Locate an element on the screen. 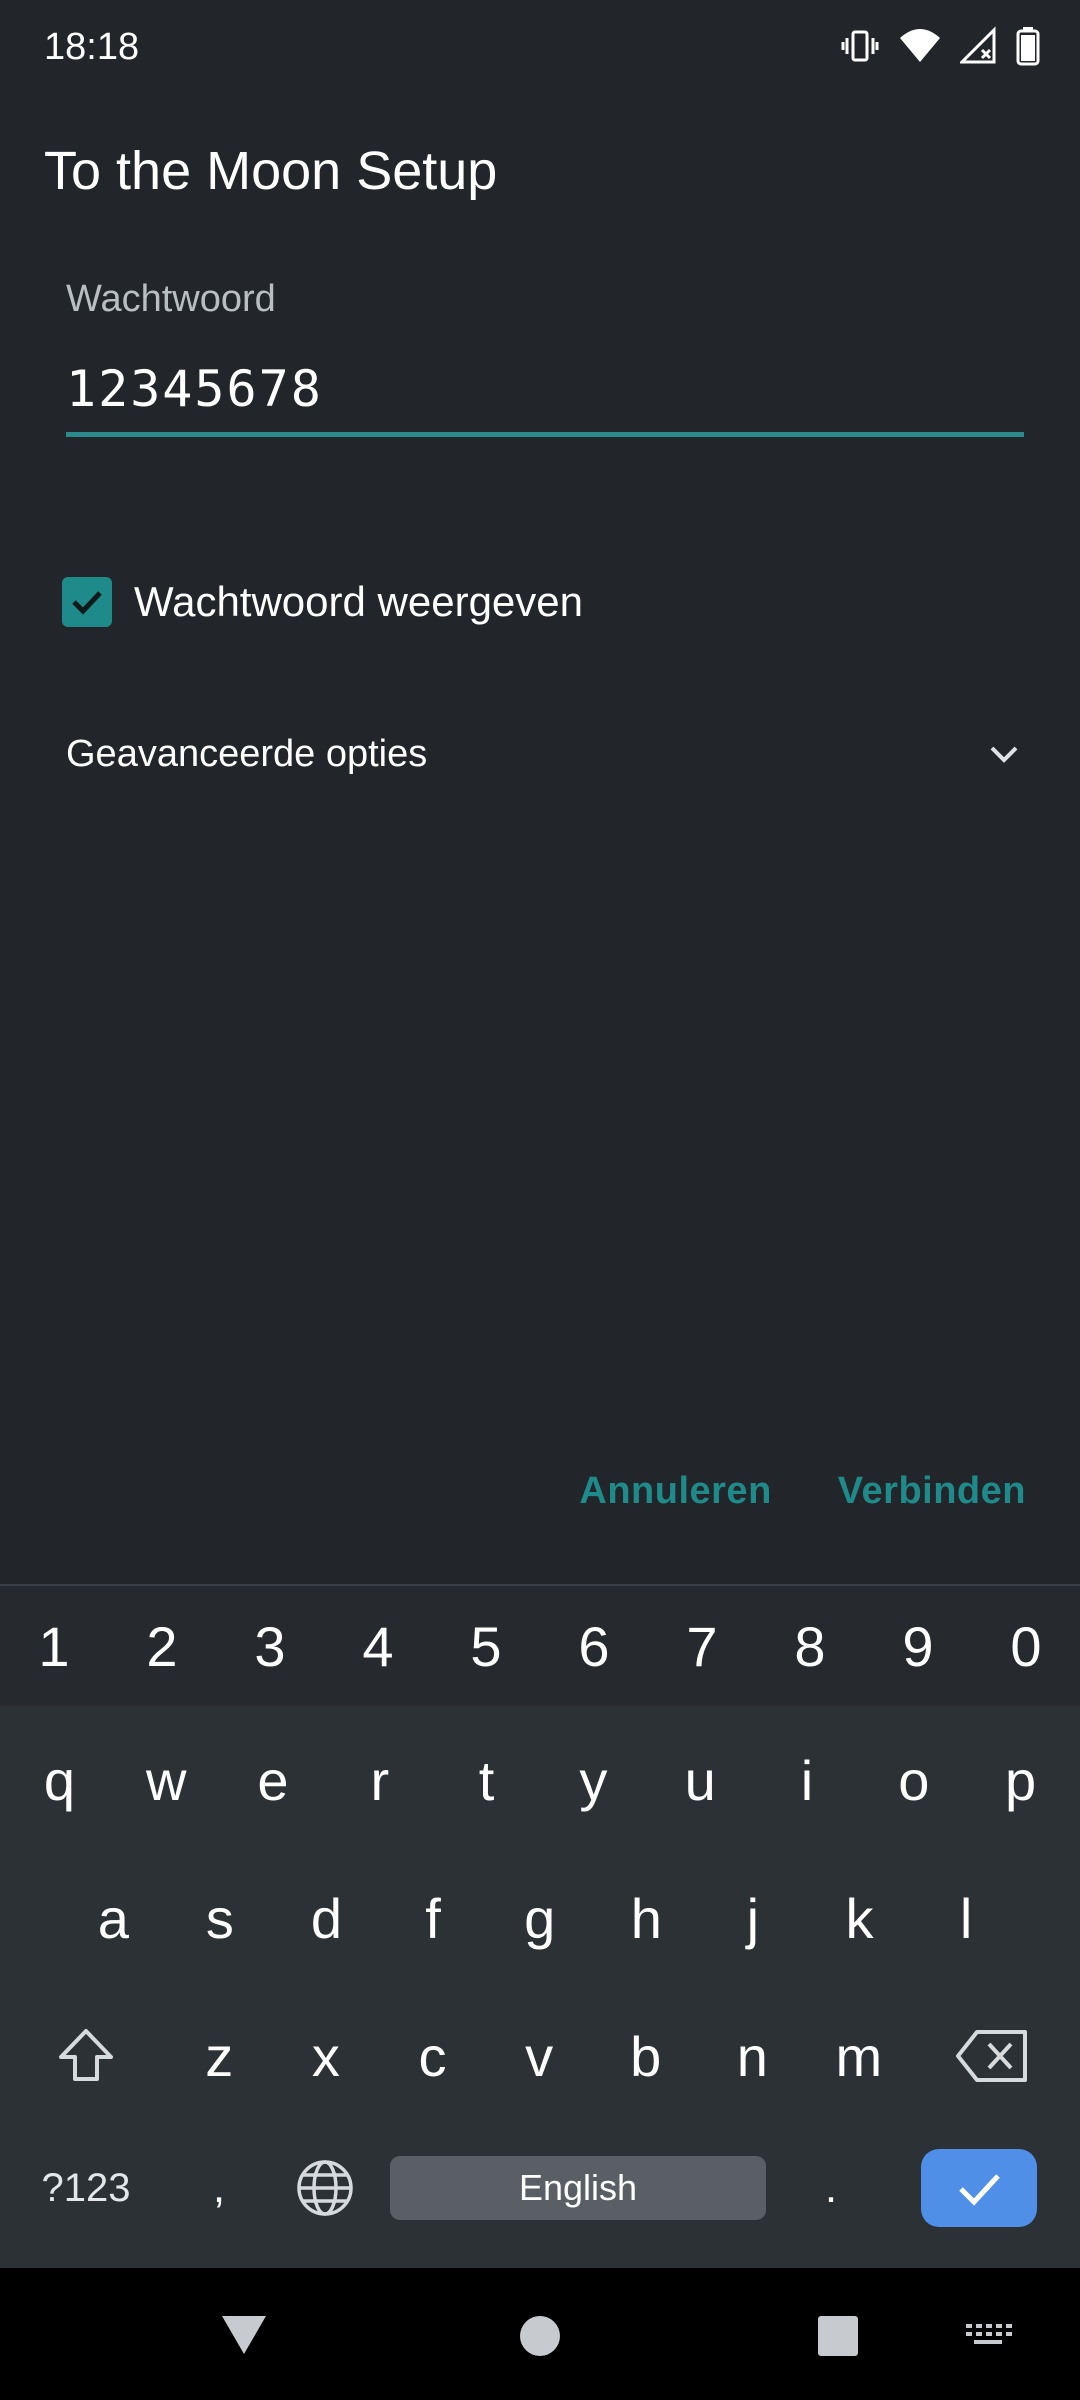 The height and width of the screenshot is (2400, 1080). dialog-actions: Annuleren Verbinden is located at coordinates (802, 1491).